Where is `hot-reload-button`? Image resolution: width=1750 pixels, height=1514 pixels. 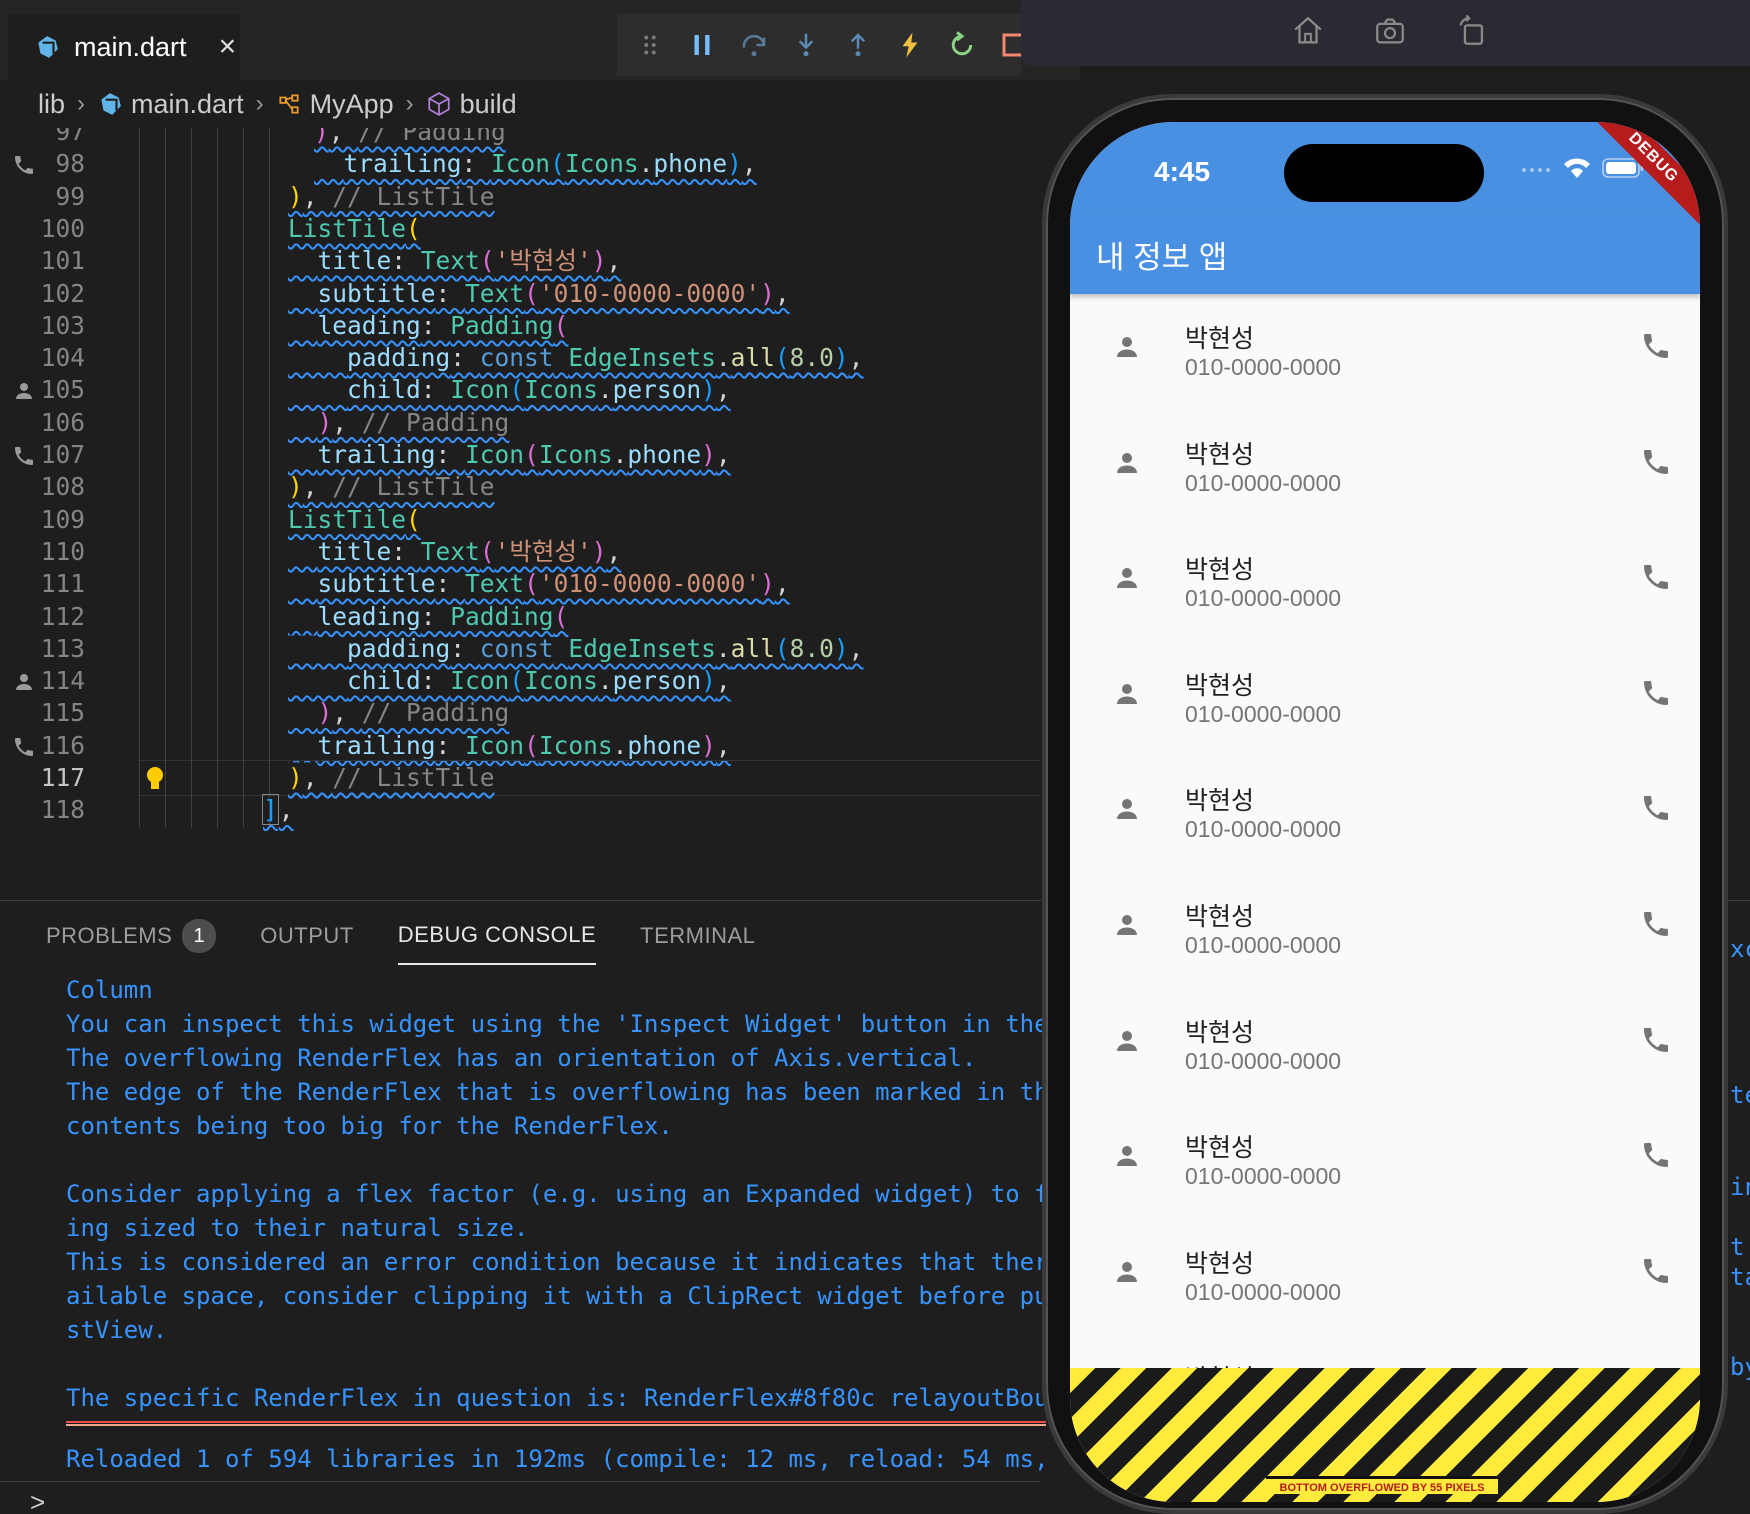 hot-reload-button is located at coordinates (910, 45).